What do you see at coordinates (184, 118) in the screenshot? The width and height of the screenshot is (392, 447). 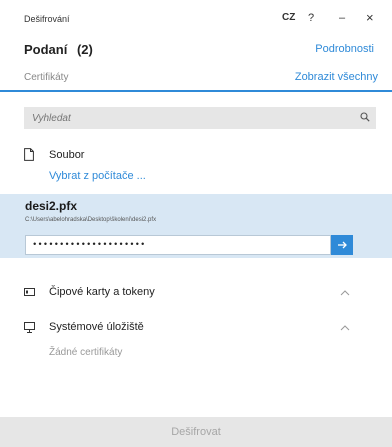 I see `search-input` at bounding box center [184, 118].